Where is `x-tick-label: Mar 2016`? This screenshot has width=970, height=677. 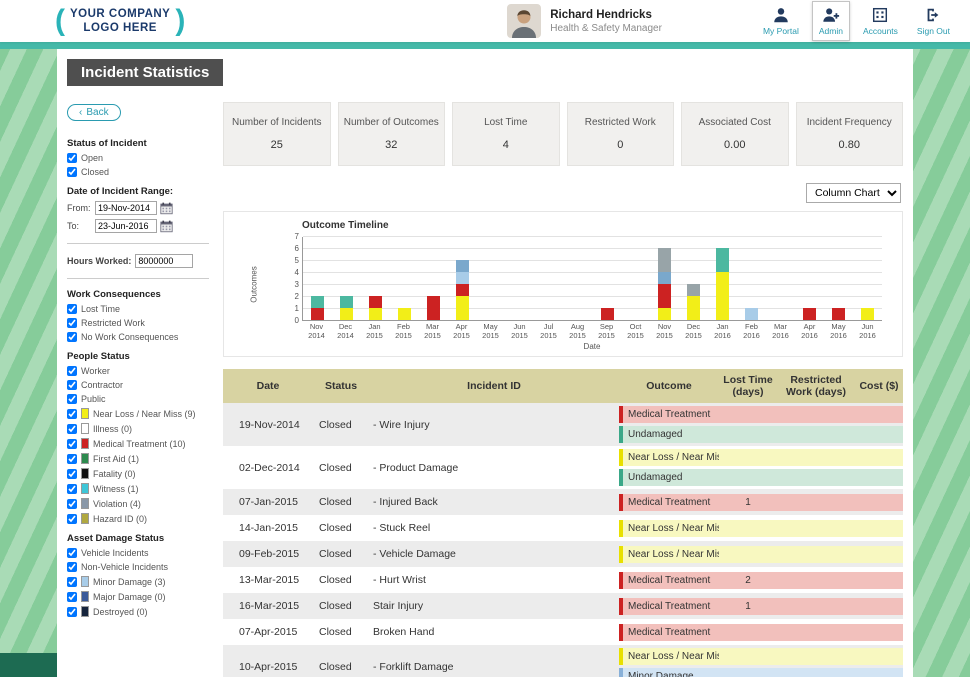 x-tick-label: Mar 2016 is located at coordinates (780, 331).